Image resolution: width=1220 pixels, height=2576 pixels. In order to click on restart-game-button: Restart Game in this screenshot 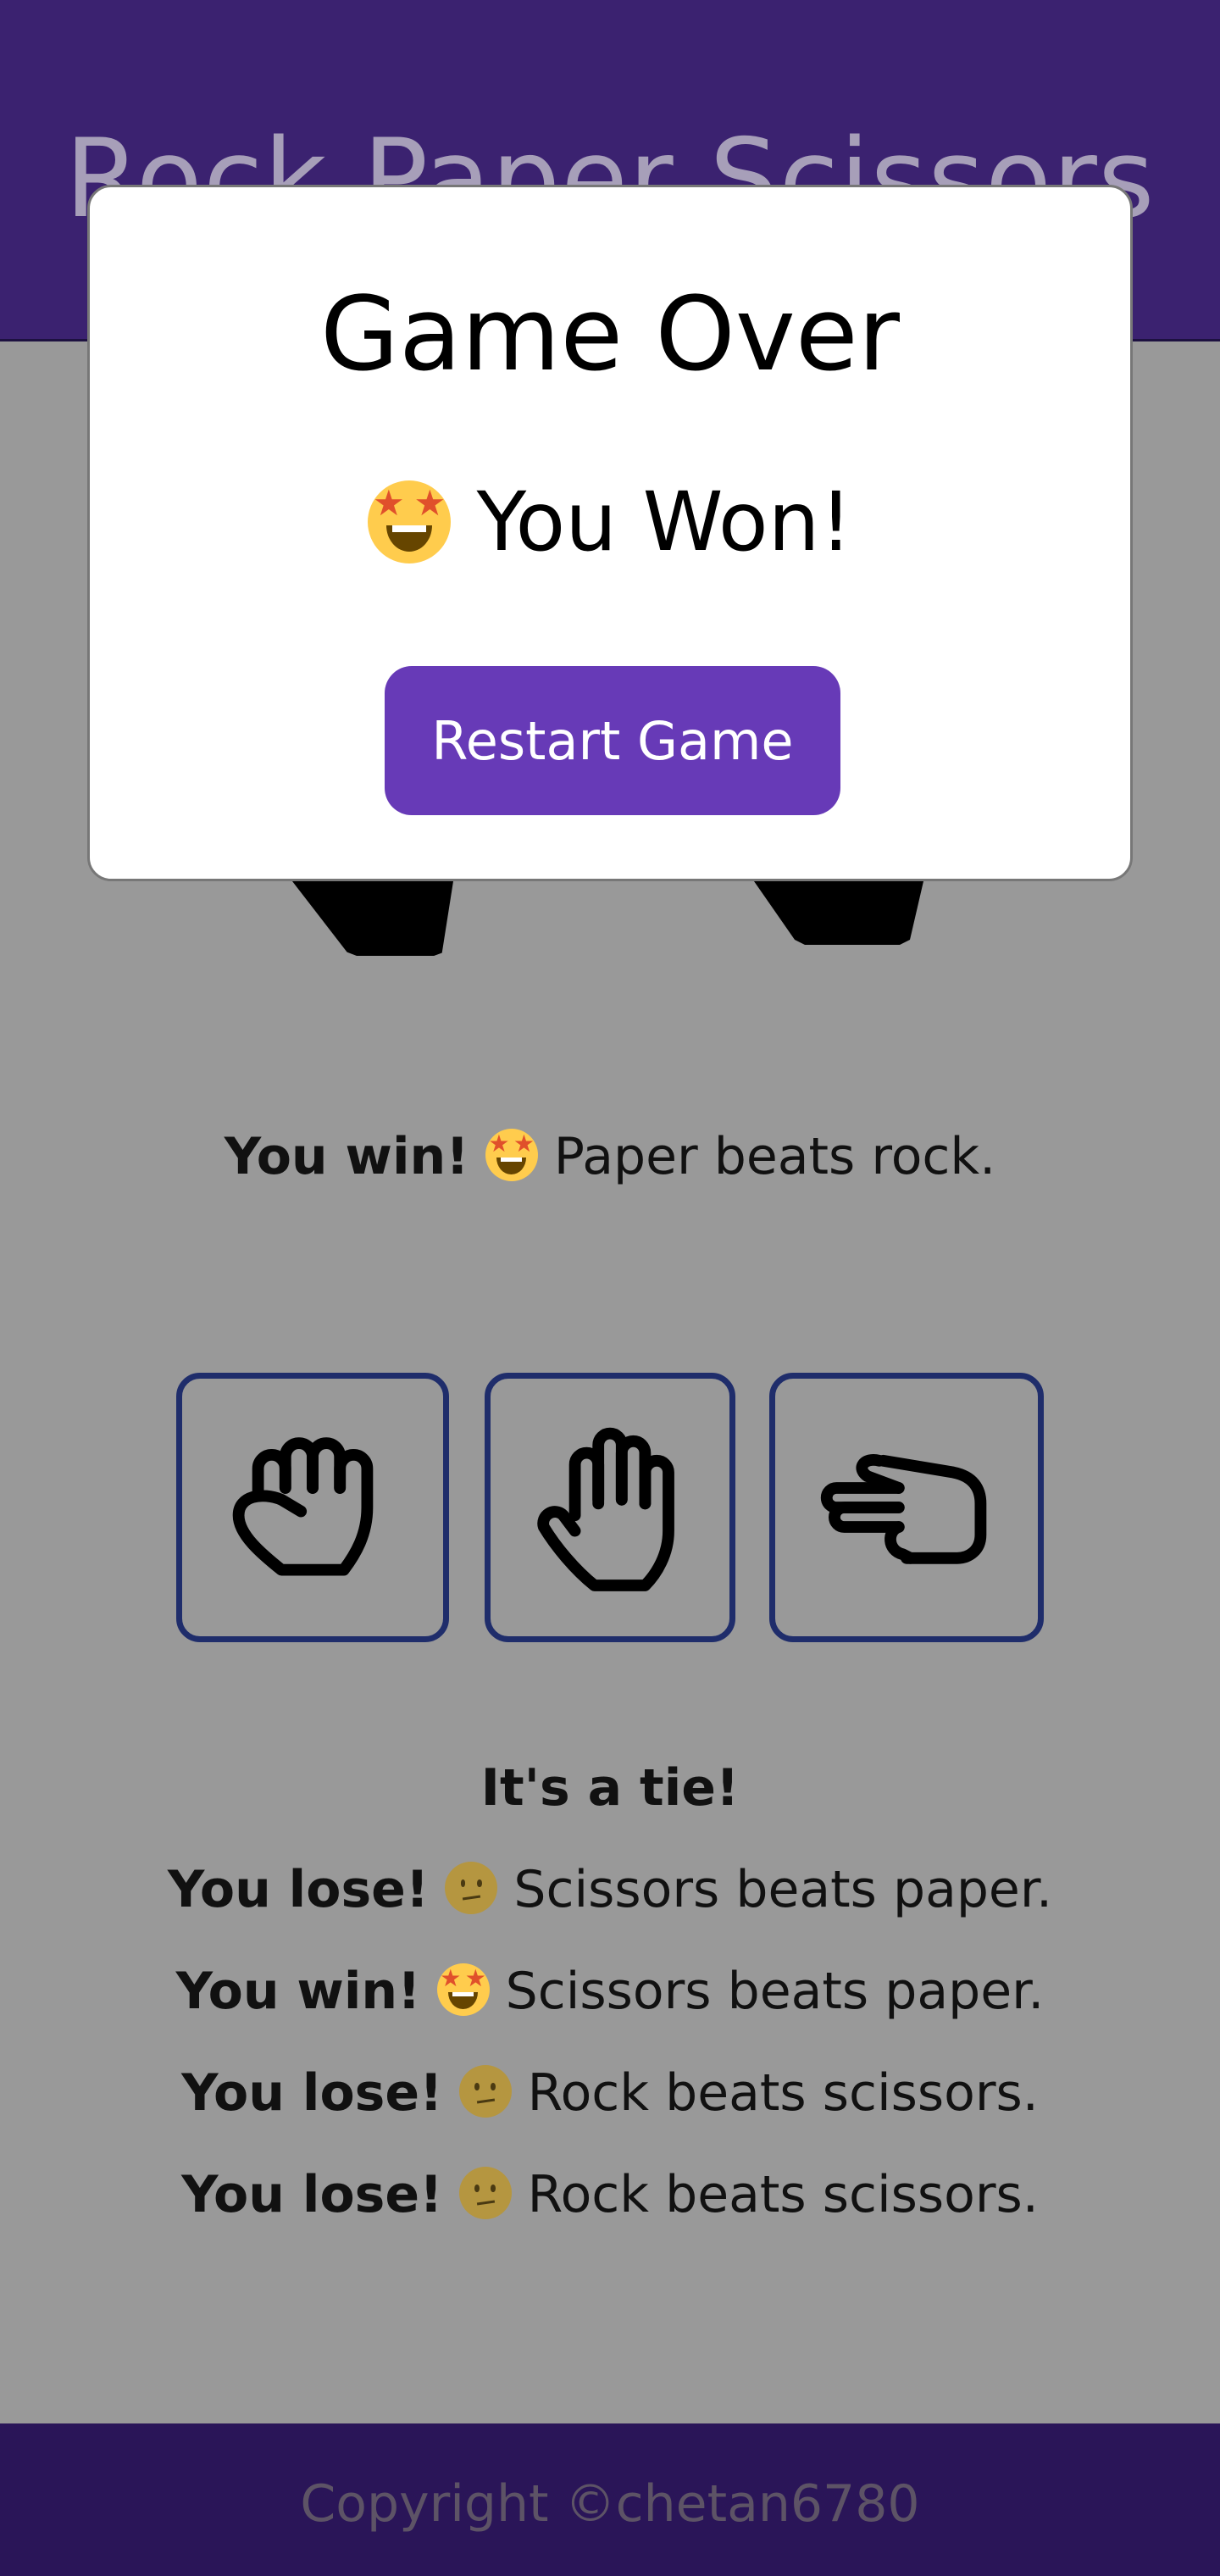, I will do `click(612, 740)`.